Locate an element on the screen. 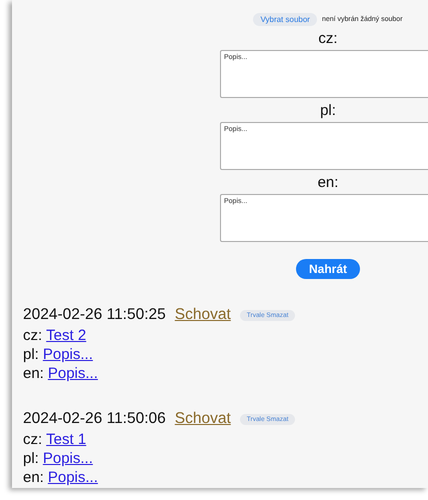  description-link: Test 1 is located at coordinates (66, 439).